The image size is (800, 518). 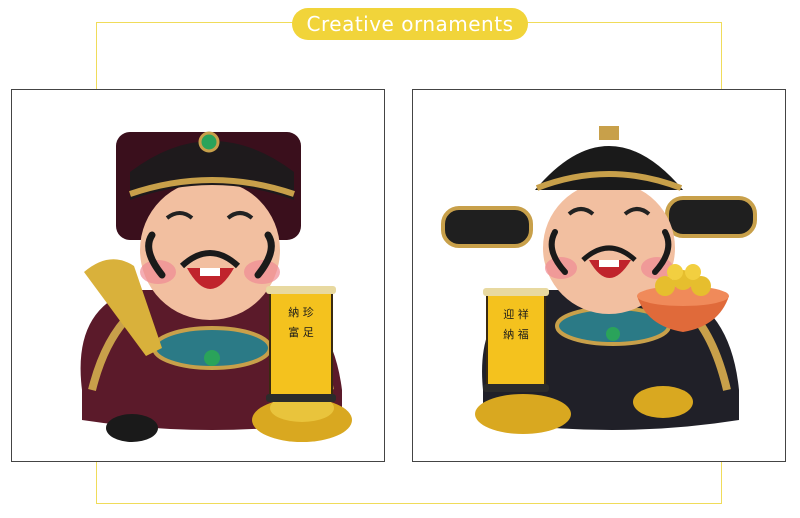 What do you see at coordinates (301, 332) in the screenshot?
I see `scroll-calligraphy-left-line2: 富 足` at bounding box center [301, 332].